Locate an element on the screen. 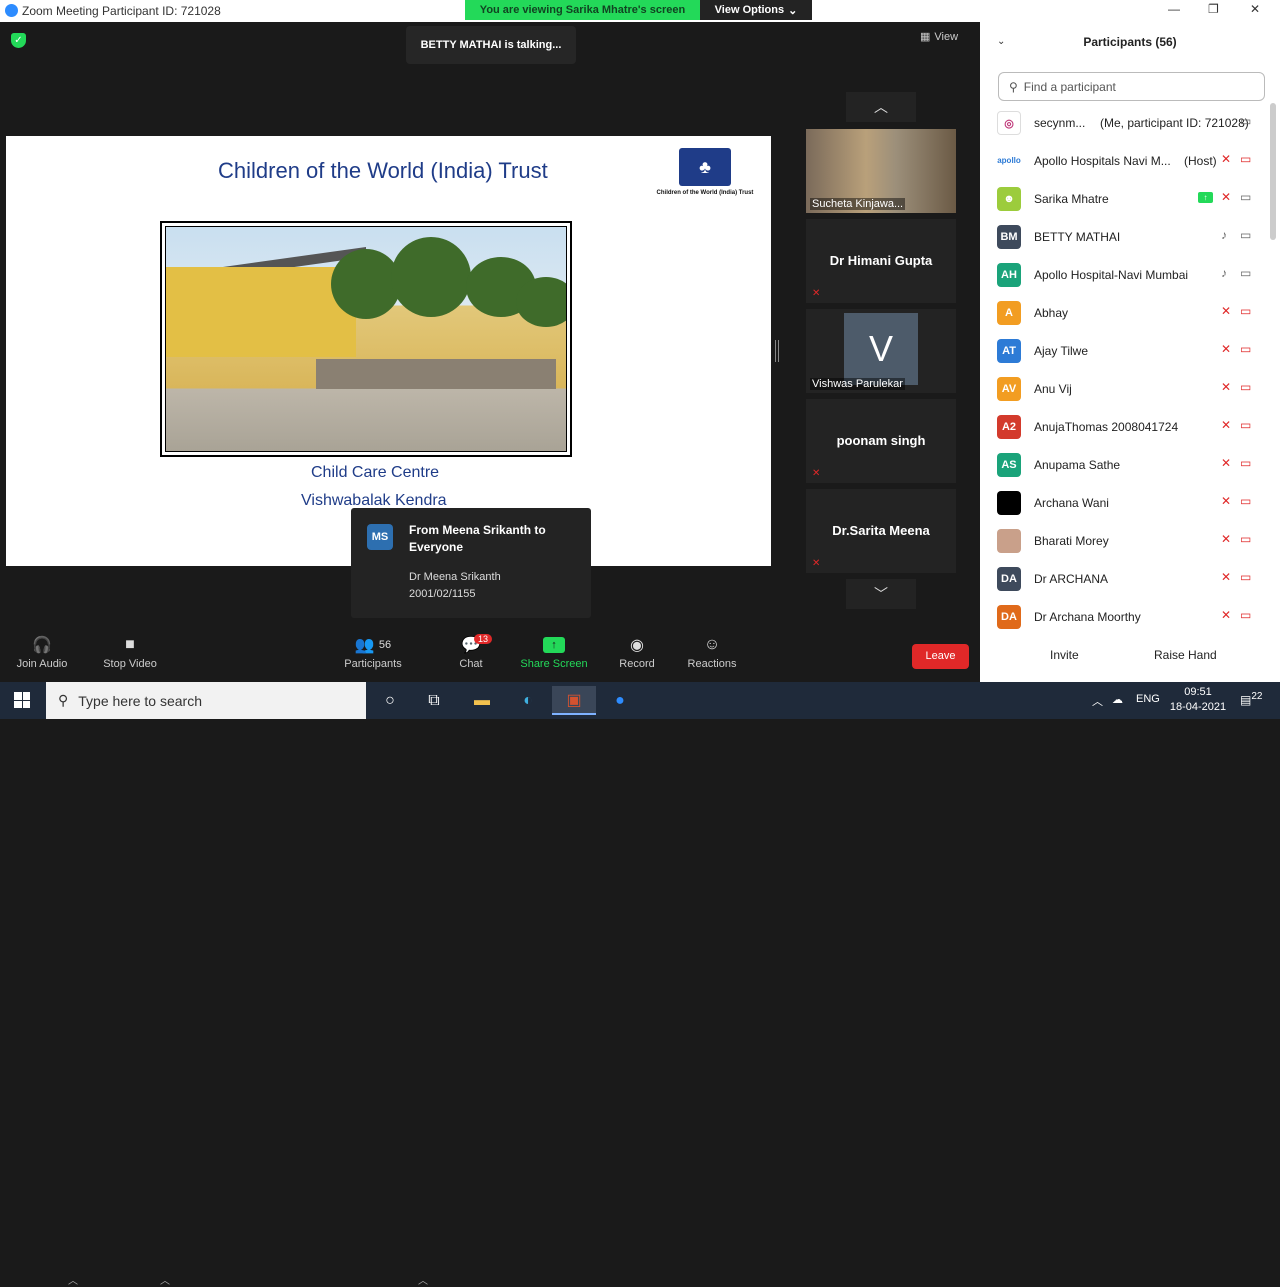 The height and width of the screenshot is (1287, 1280). chevron-up-icon: ︿ is located at coordinates (881, 107).